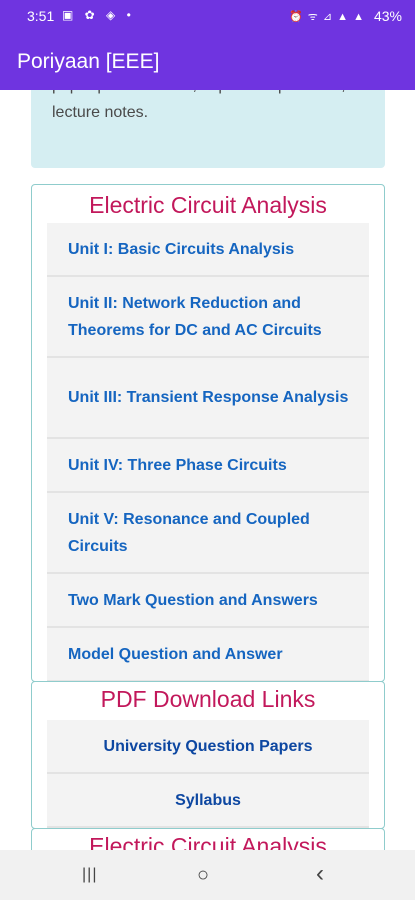  I want to click on app-title: Poriyaan [EEE], so click(88, 61).